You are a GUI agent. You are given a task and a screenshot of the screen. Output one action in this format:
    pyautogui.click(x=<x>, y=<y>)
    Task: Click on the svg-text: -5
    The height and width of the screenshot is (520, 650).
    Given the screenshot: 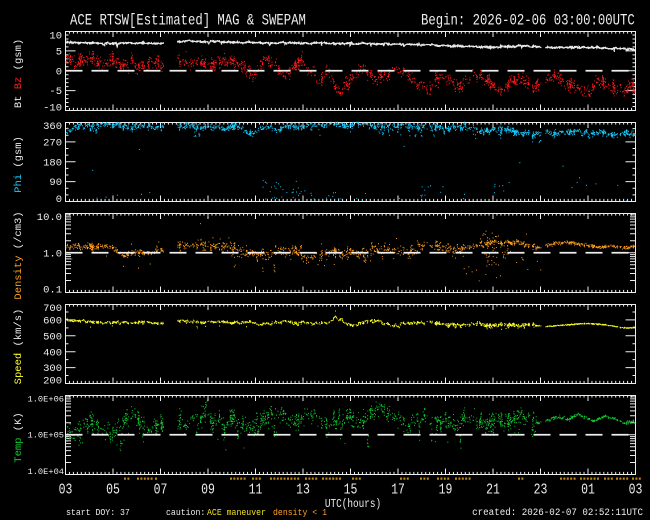 What is the action you would take?
    pyautogui.click(x=55, y=92)
    